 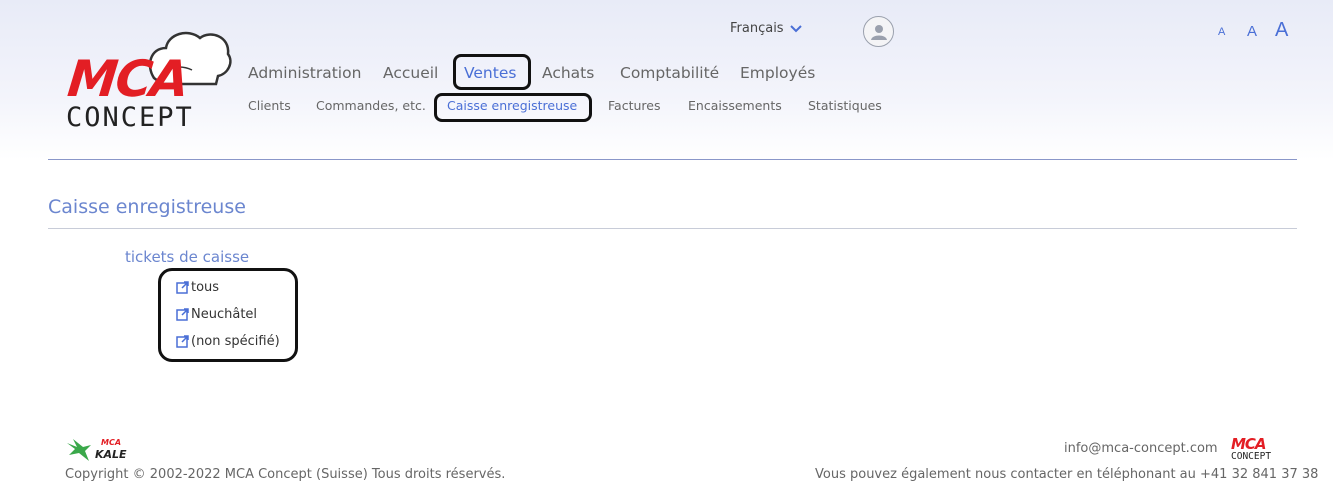 What do you see at coordinates (490, 73) in the screenshot?
I see `nav-ventes: Ventes` at bounding box center [490, 73].